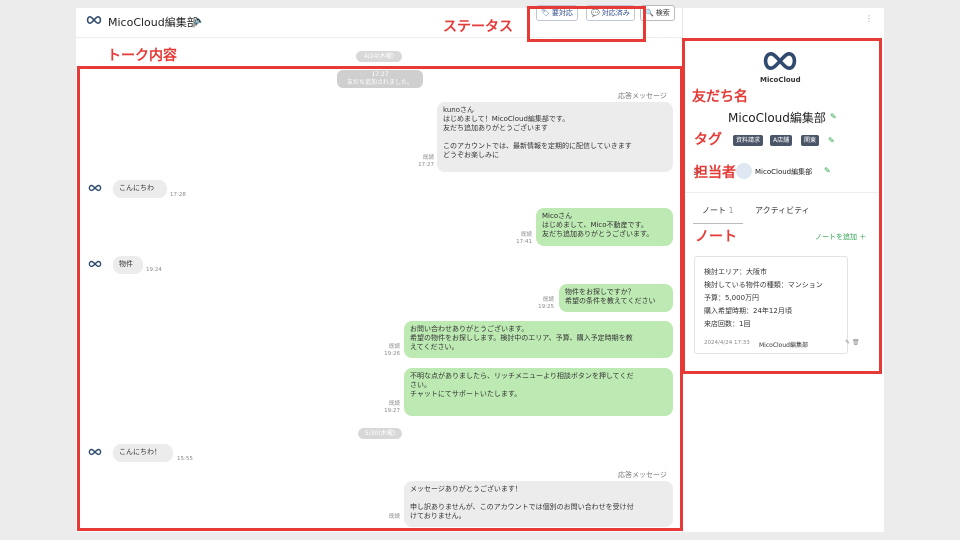 The image size is (960, 540). Describe the element at coordinates (708, 140) in the screenshot. I see `annotation-tag-label: タグ` at that location.